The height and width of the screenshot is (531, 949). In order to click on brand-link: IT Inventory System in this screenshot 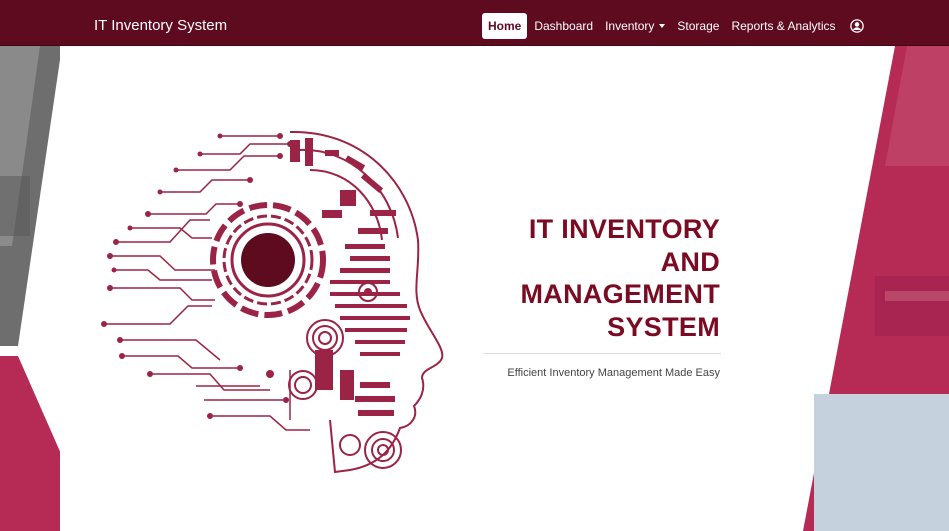, I will do `click(160, 26)`.